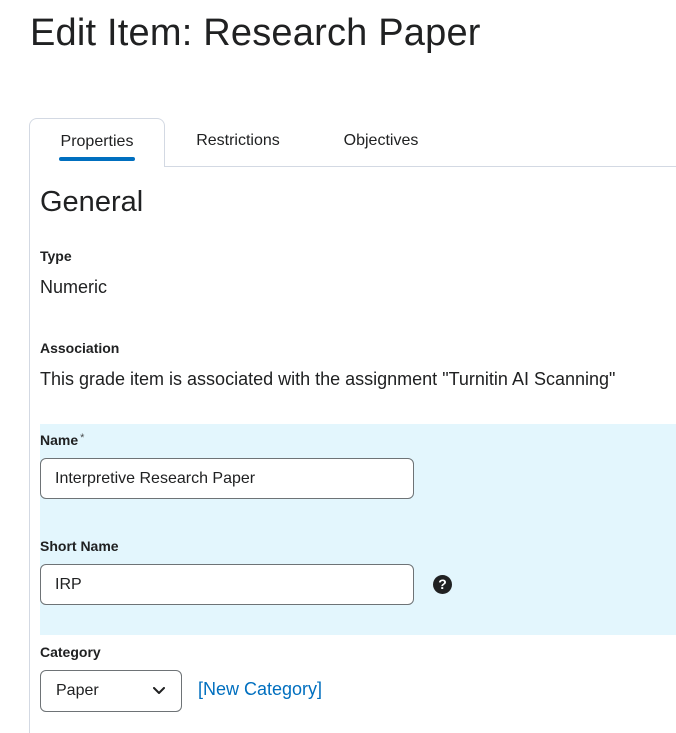 The image size is (676, 733). I want to click on tab-properties: Properties, so click(97, 142).